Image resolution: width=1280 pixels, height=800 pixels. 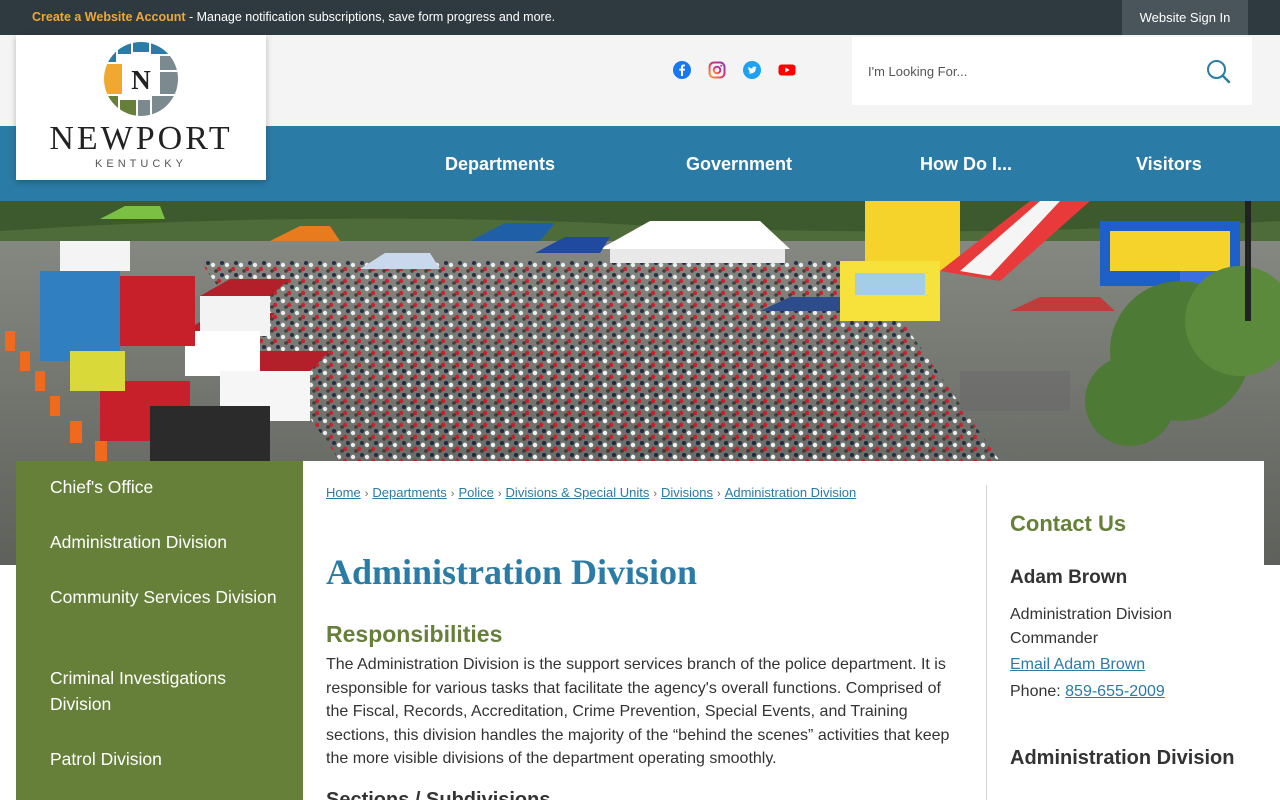 I want to click on create-account-link: Create a Website Account, so click(x=109, y=17).